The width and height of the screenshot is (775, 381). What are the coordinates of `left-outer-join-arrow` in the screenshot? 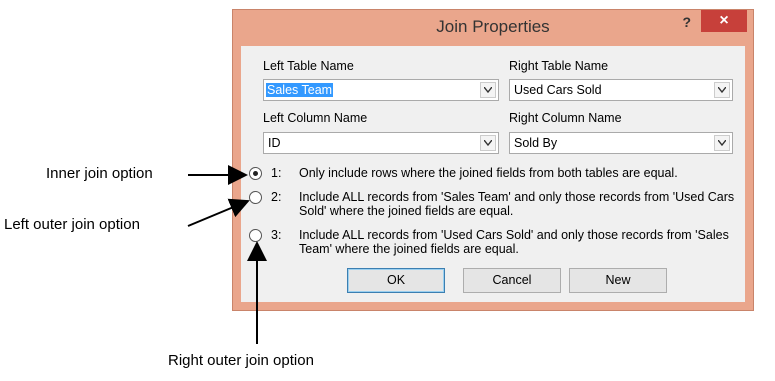 It's located at (218, 212).